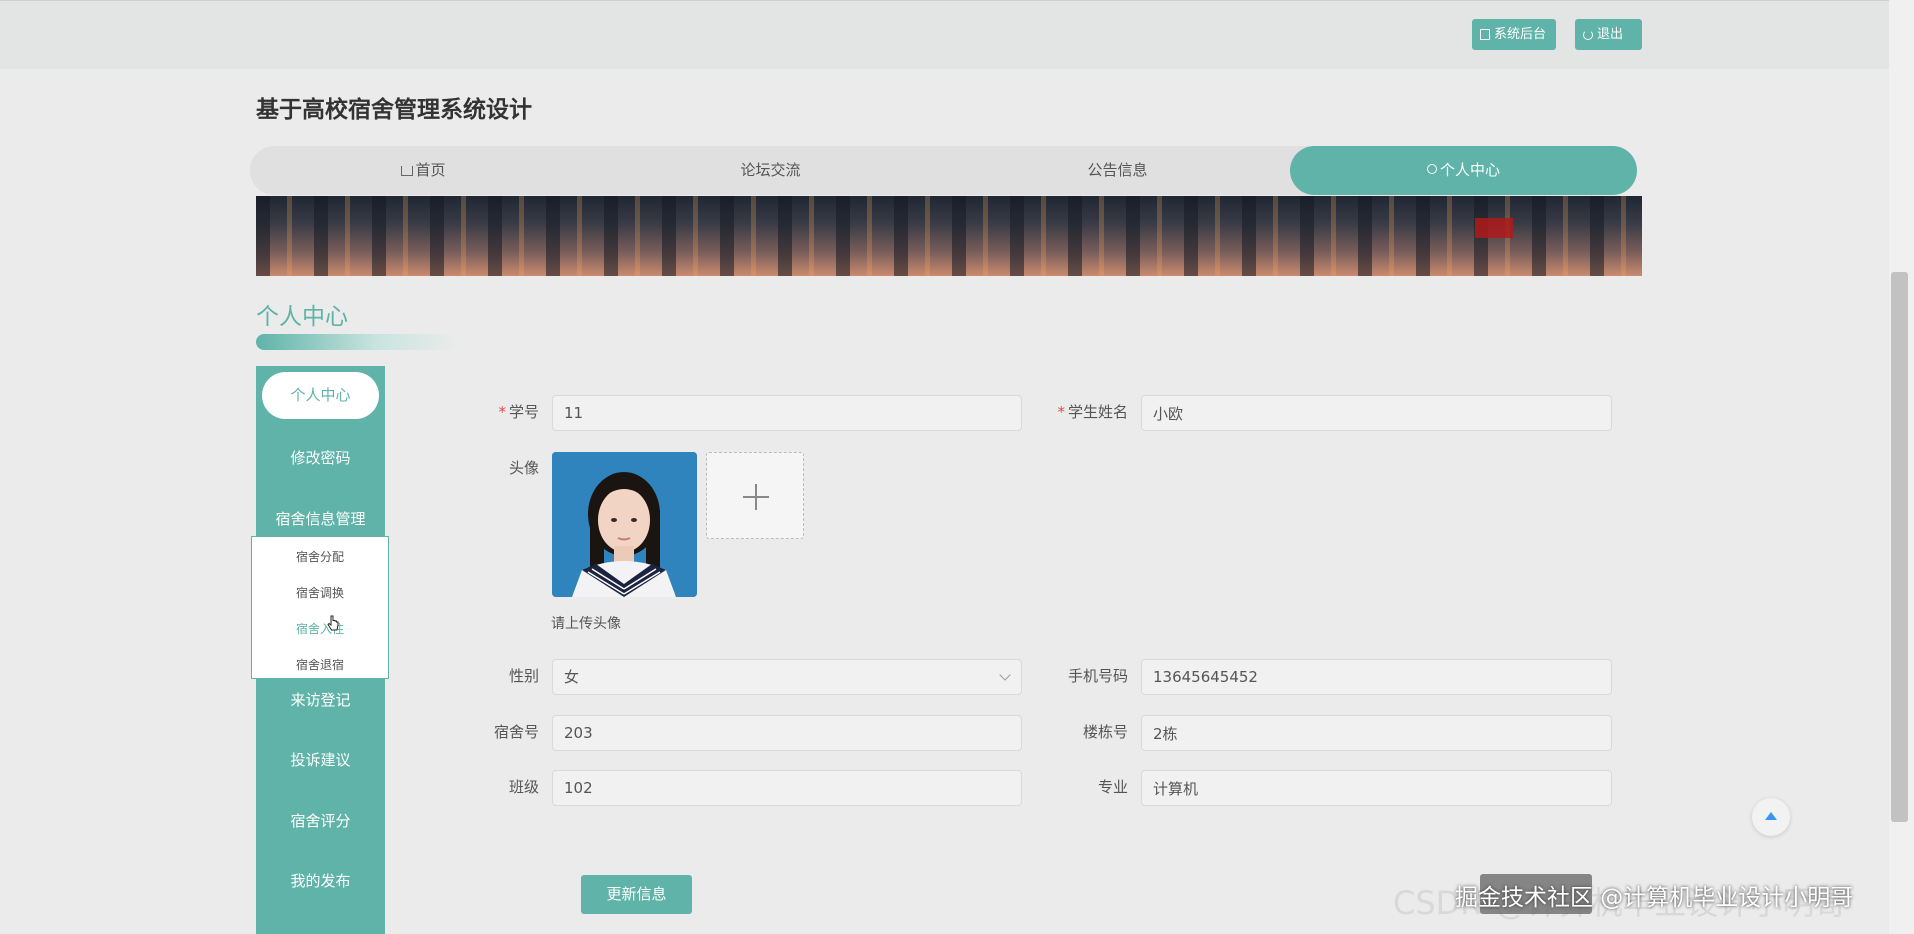 This screenshot has width=1914, height=934. Describe the element at coordinates (320, 556) in the screenshot. I see `submenu-item-allocation: 宿舍分配` at that location.